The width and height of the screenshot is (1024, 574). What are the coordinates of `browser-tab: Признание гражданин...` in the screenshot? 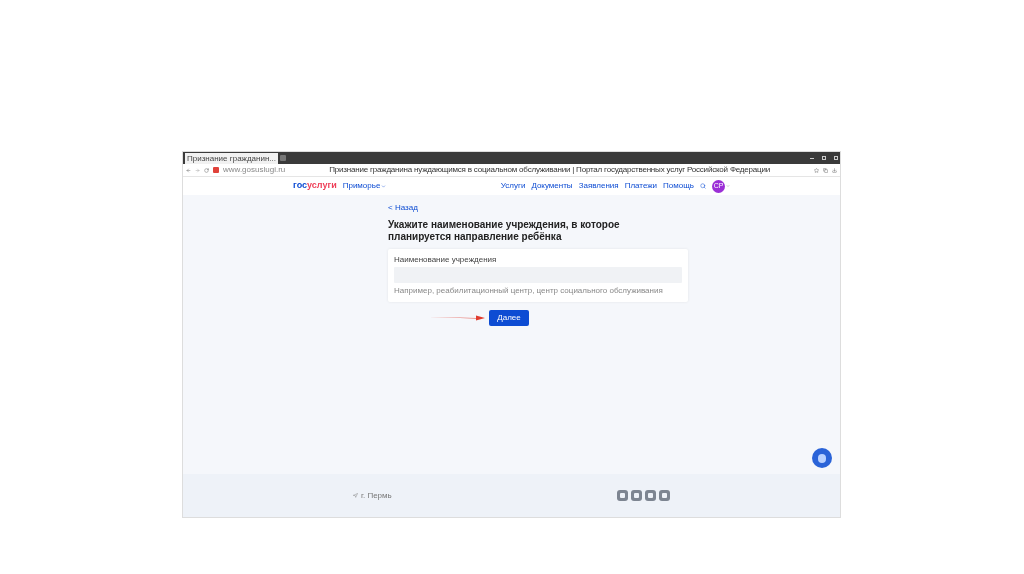 It's located at (232, 158).